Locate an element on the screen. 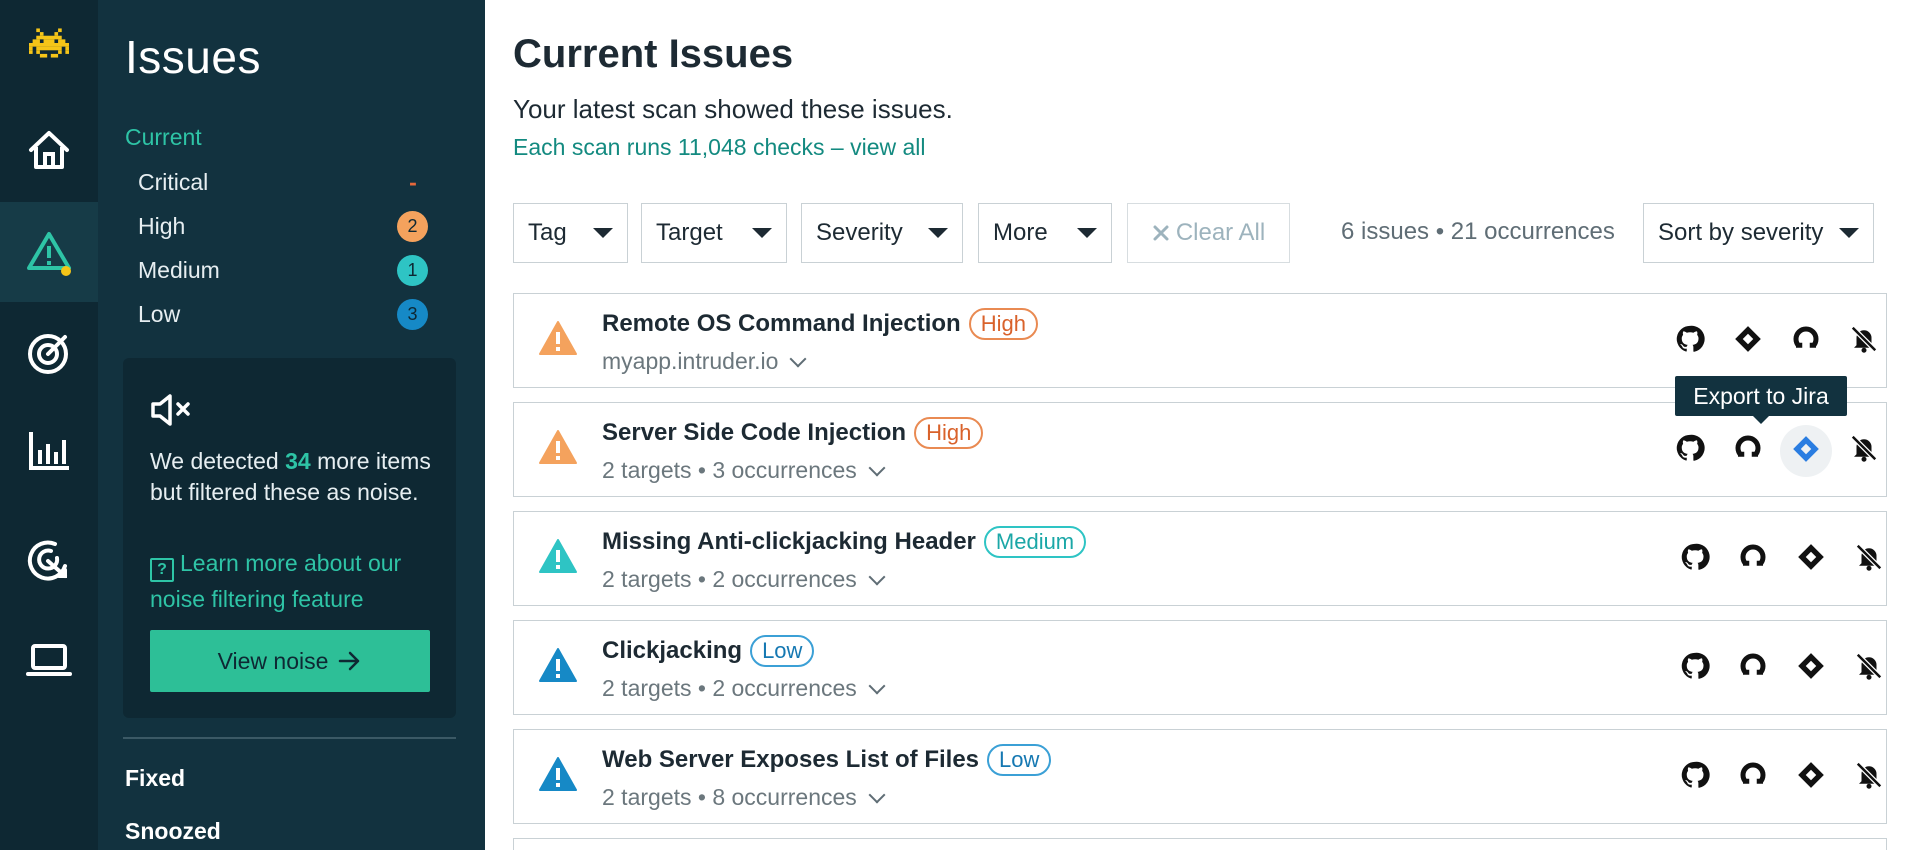 The height and width of the screenshot is (850, 1907). sidebar-item-fixed: Fixed is located at coordinates (155, 778).